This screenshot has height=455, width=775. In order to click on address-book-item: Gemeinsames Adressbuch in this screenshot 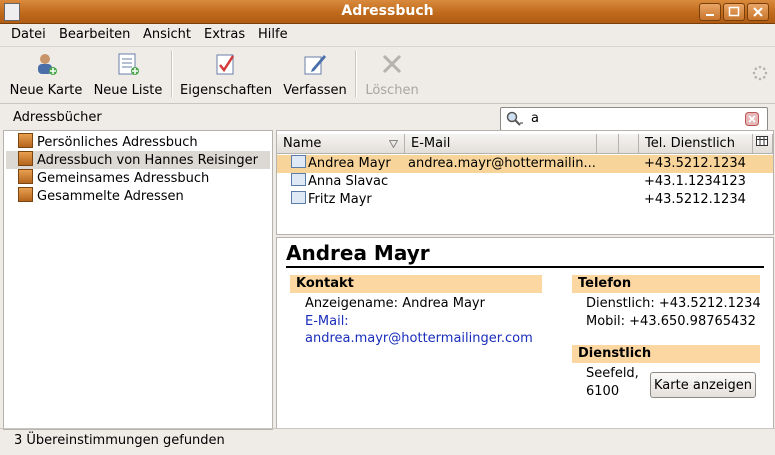, I will do `click(113, 178)`.